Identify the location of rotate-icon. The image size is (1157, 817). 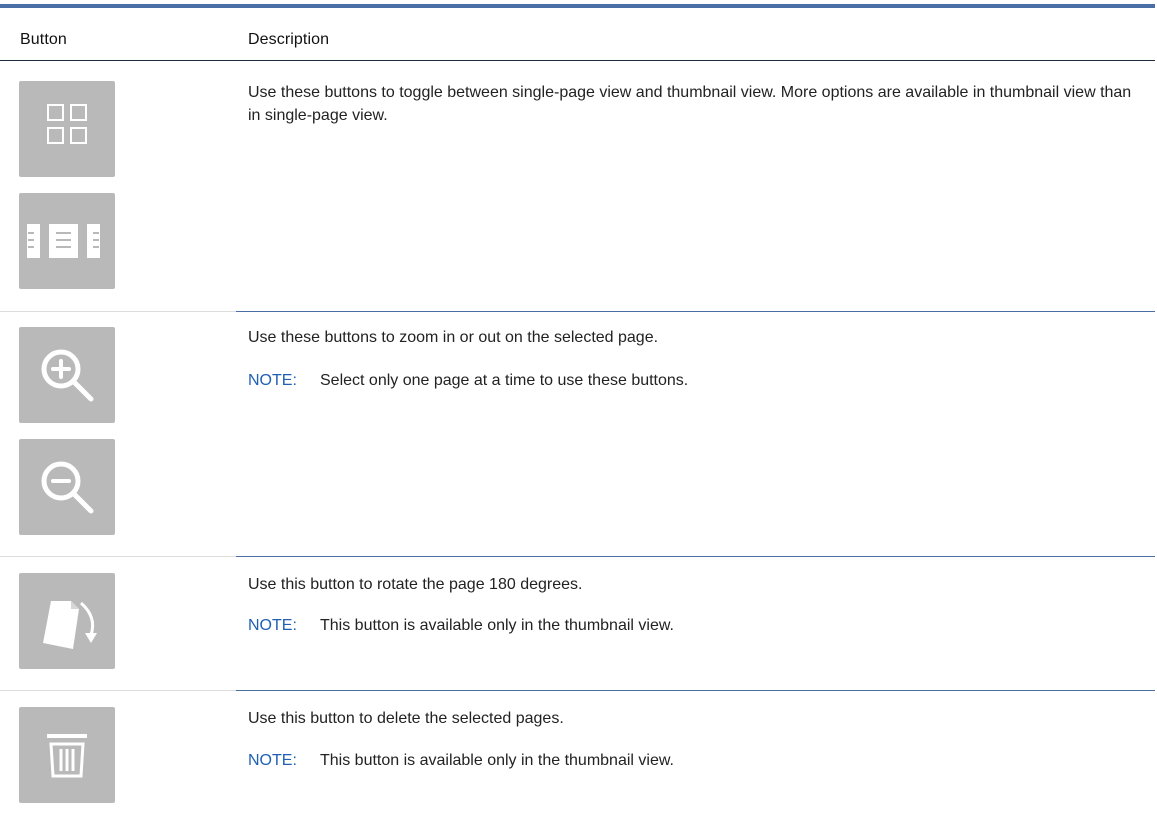
(70, 625).